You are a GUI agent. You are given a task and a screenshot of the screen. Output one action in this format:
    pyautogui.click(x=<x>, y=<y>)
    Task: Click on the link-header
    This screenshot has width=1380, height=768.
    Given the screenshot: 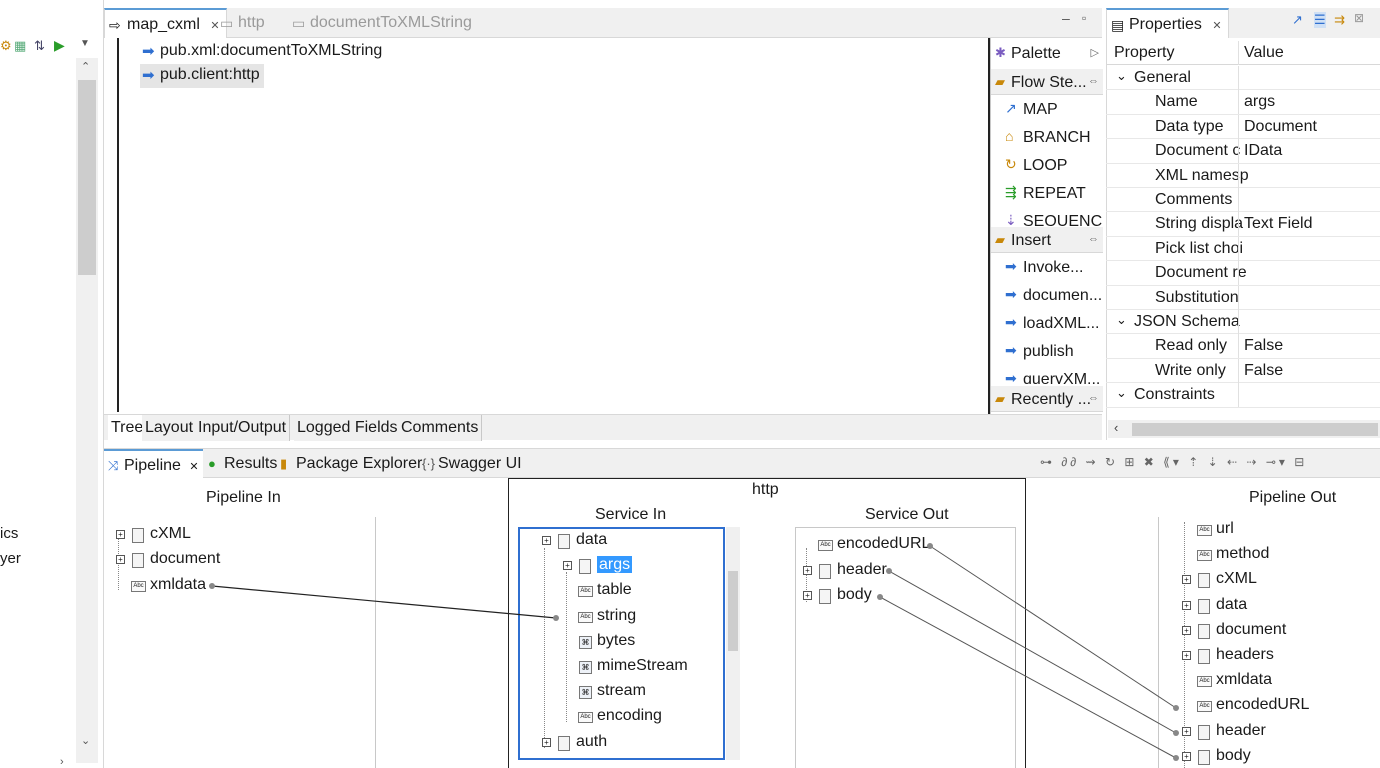 What is the action you would take?
    pyautogui.click(x=1032, y=652)
    